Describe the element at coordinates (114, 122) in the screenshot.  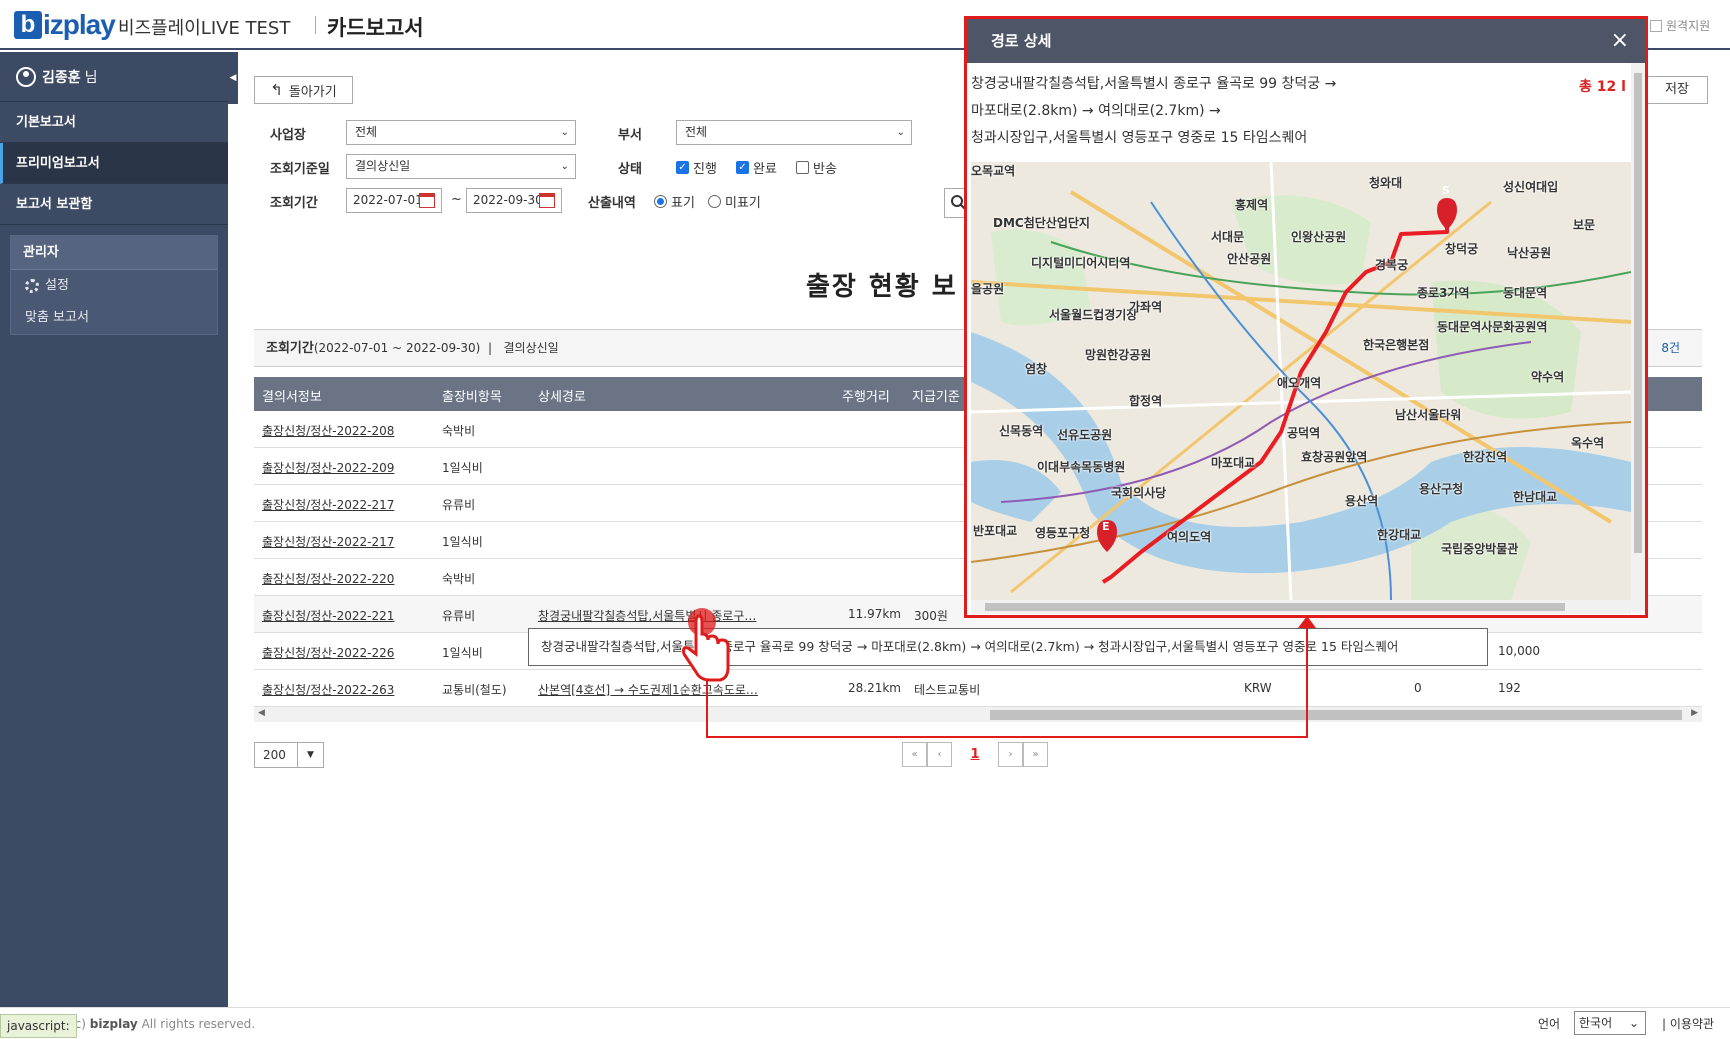
I see `sidebar-item-basic-report: 기본보고서` at that location.